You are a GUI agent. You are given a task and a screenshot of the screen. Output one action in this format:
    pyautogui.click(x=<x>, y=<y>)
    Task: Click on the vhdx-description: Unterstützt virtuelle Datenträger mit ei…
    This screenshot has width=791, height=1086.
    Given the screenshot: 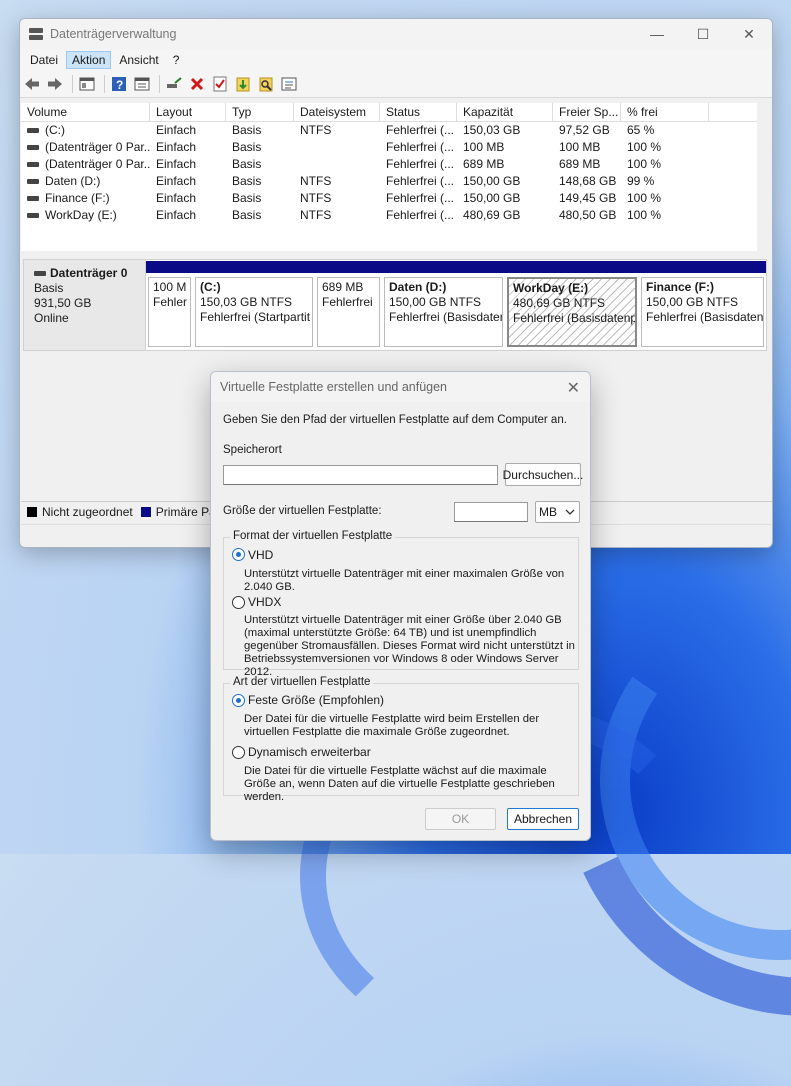 What is the action you would take?
    pyautogui.click(x=409, y=646)
    